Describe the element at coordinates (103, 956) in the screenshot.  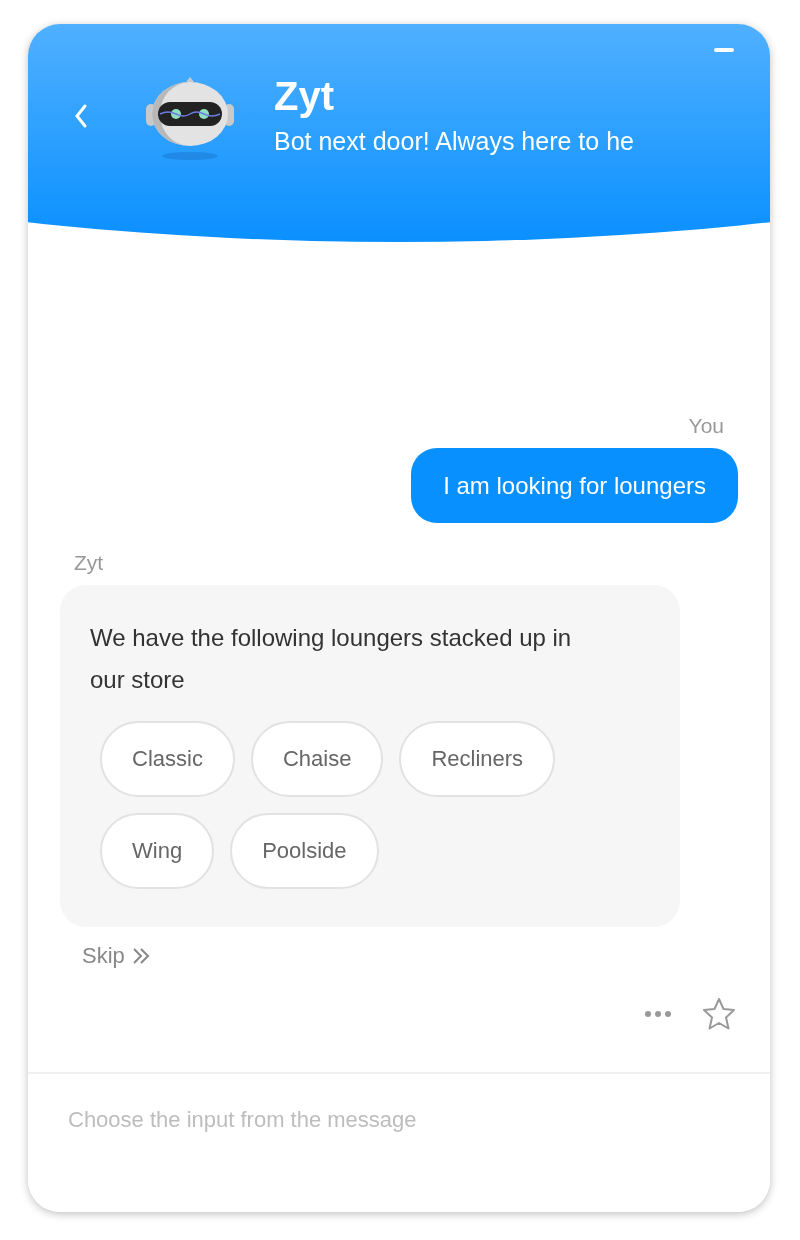
I see `skip-link: Skip` at that location.